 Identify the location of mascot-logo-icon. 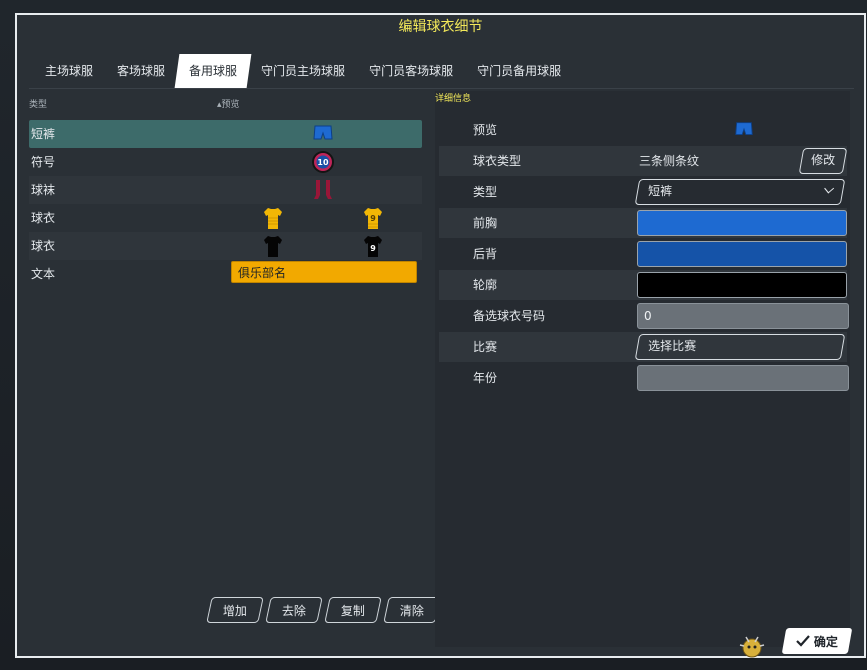
(752, 647).